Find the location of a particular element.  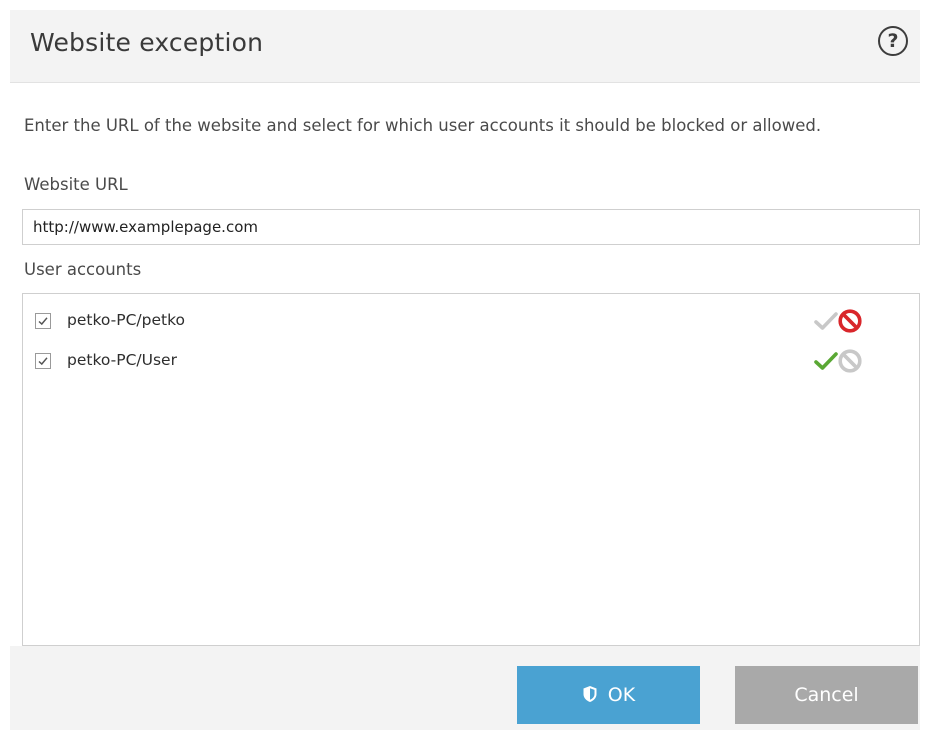

shield-icon is located at coordinates (590, 694).